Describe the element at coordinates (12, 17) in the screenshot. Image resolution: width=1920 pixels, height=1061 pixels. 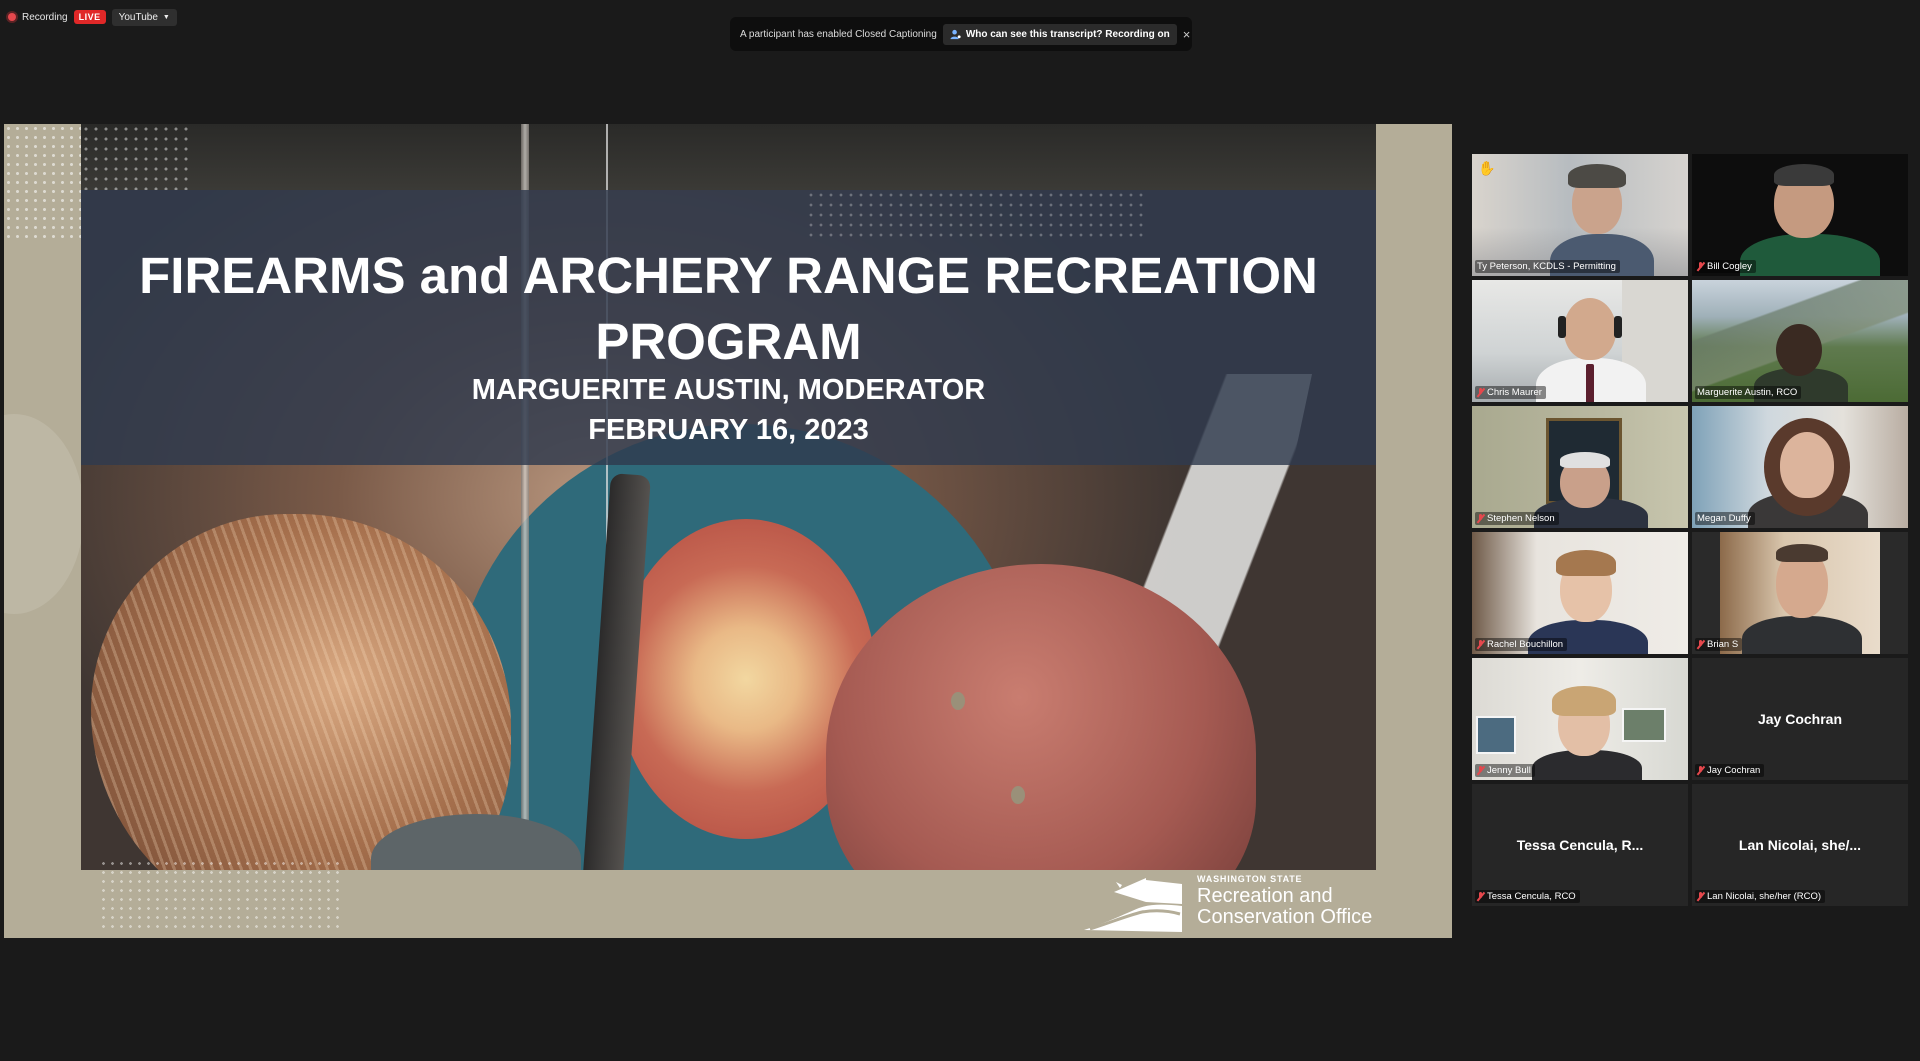
I see `recording-dot-icon` at that location.